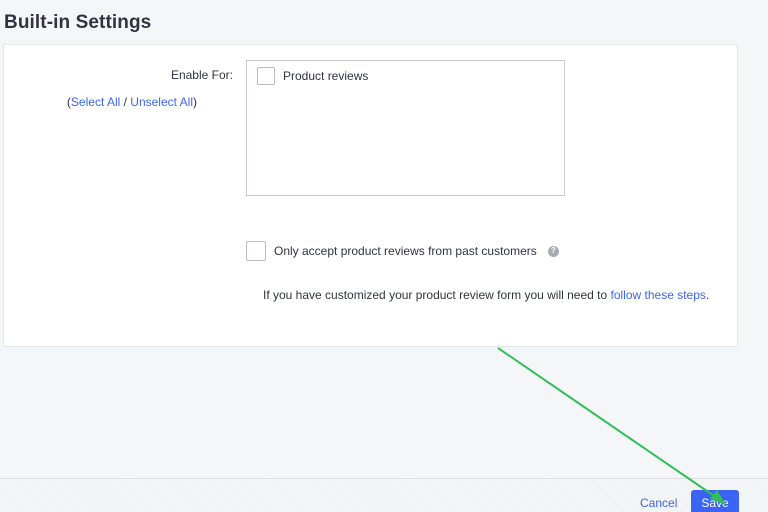  I want to click on past-customers-checkbox, so click(256, 251).